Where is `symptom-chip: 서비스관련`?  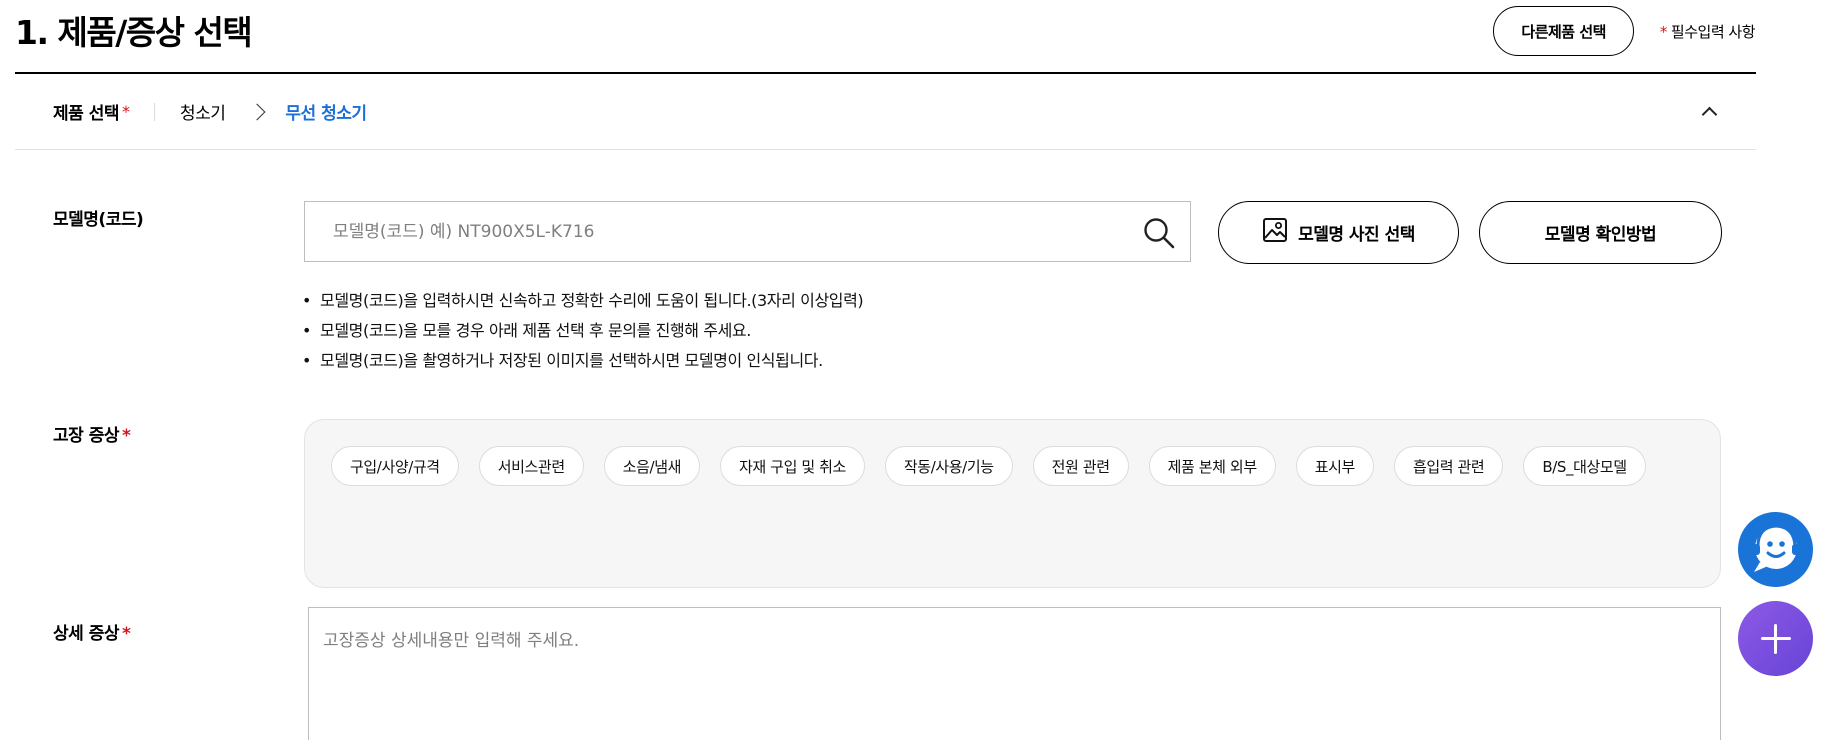
symptom-chip: 서비스관련 is located at coordinates (531, 466).